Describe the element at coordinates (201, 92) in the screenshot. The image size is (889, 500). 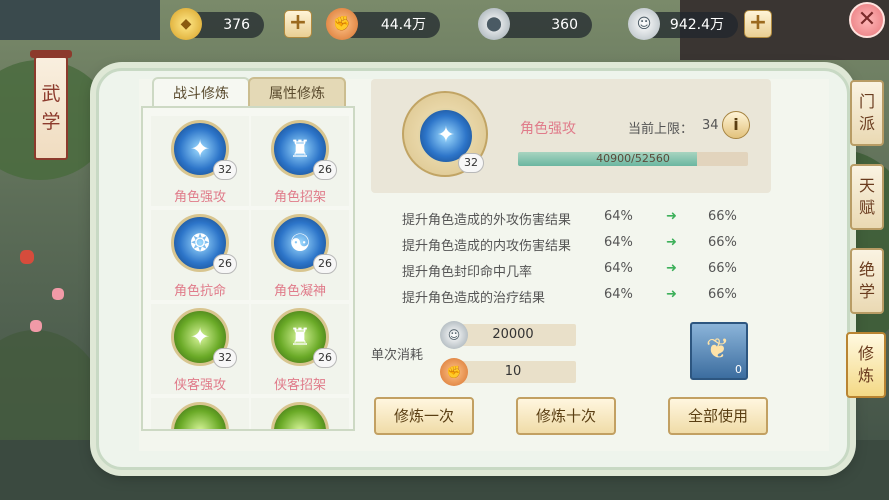
I see `tab-combat-training: 战斗修炼` at that location.